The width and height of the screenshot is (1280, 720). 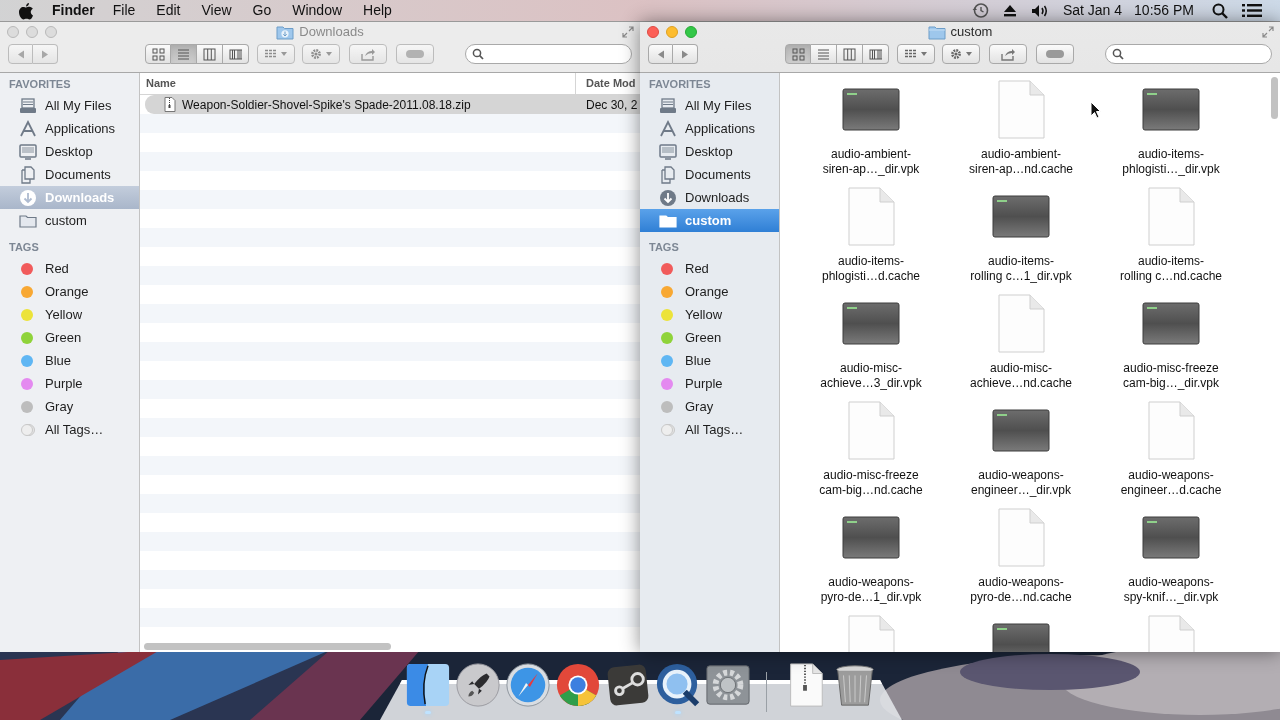 I want to click on column-header: Date Mod, so click(x=606, y=83).